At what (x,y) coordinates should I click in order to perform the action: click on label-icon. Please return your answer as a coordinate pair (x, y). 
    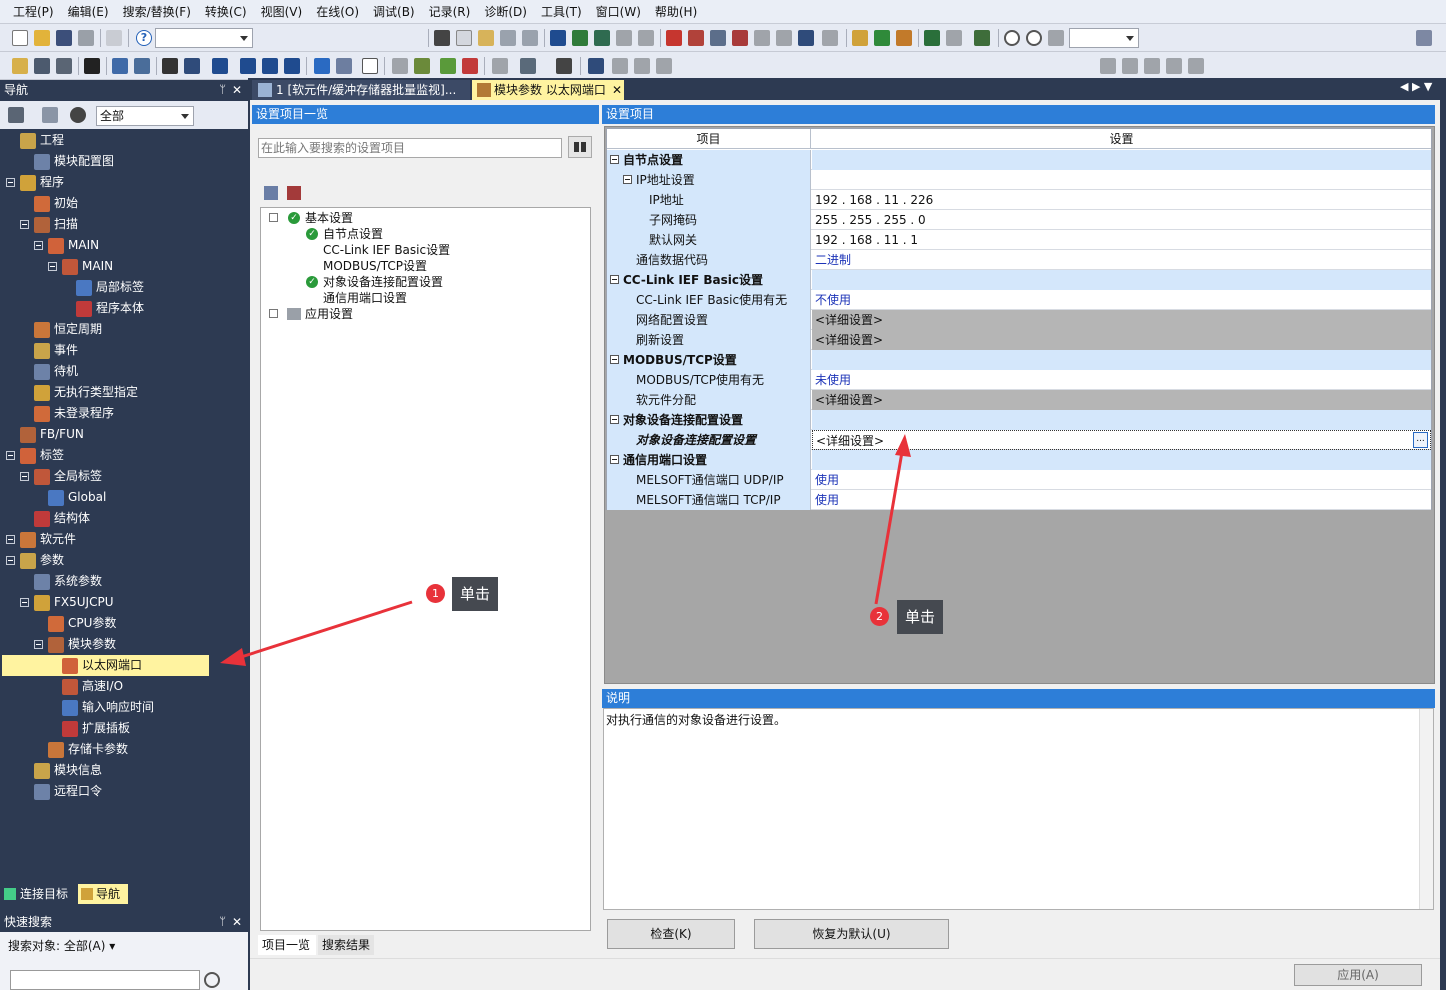
    Looking at the image, I should click on (120, 66).